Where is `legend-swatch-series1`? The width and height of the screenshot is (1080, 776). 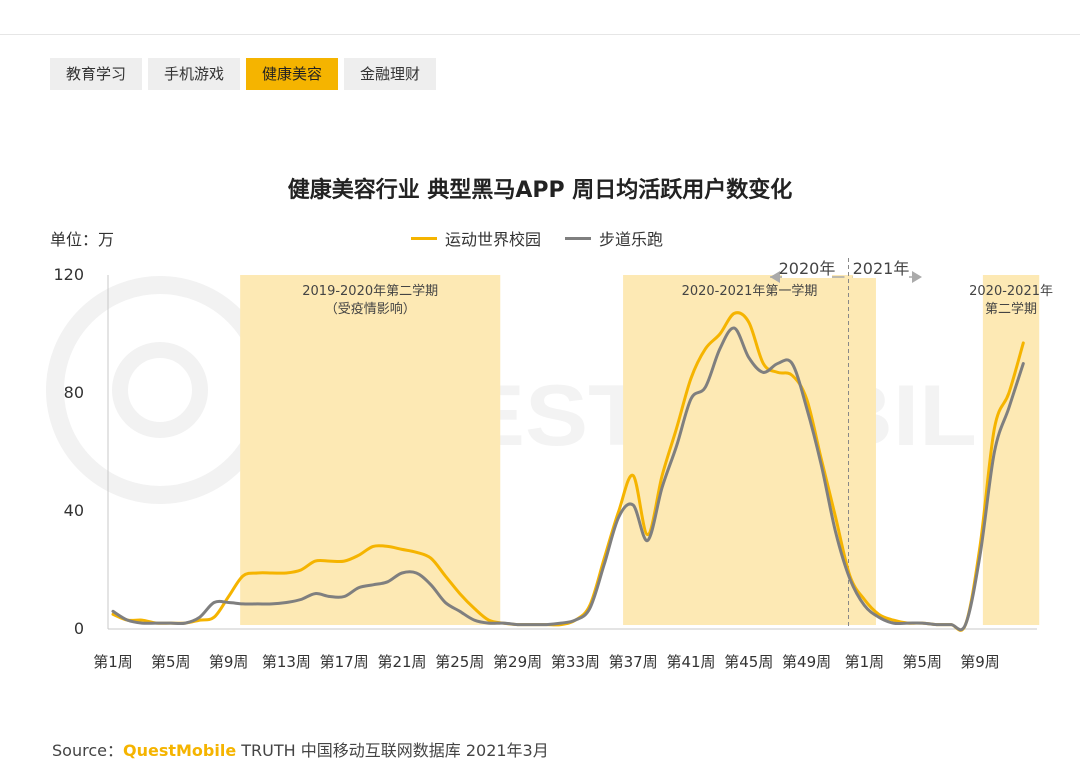
legend-swatch-series1 is located at coordinates (424, 238).